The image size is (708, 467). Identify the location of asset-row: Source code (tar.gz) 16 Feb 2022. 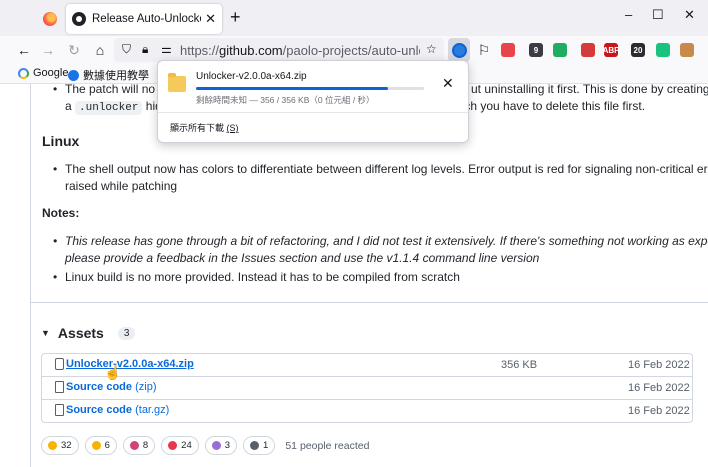
(367, 411).